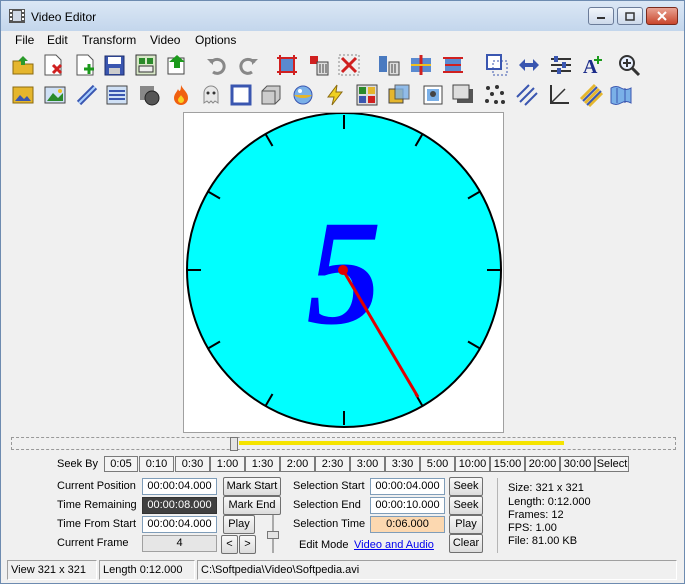 This screenshot has width=685, height=584. I want to click on slider-thumb, so click(273, 535).